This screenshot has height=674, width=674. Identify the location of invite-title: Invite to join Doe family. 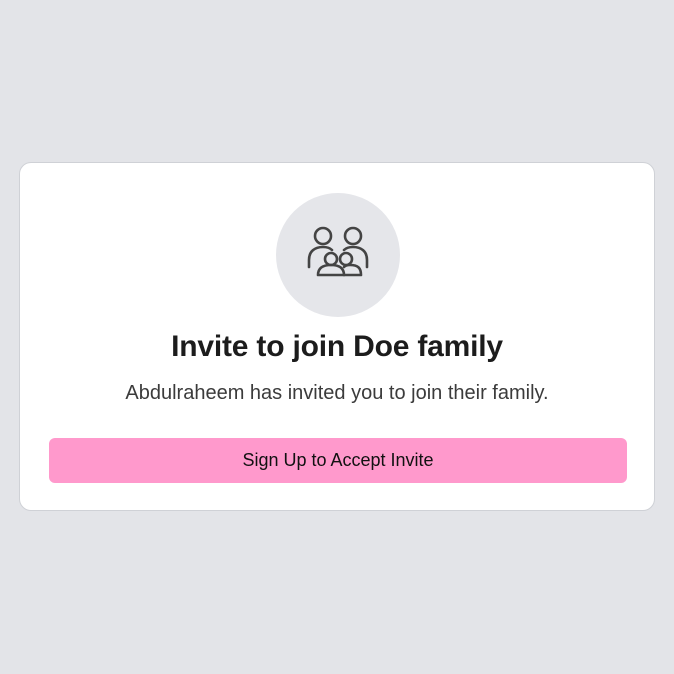
(337, 346).